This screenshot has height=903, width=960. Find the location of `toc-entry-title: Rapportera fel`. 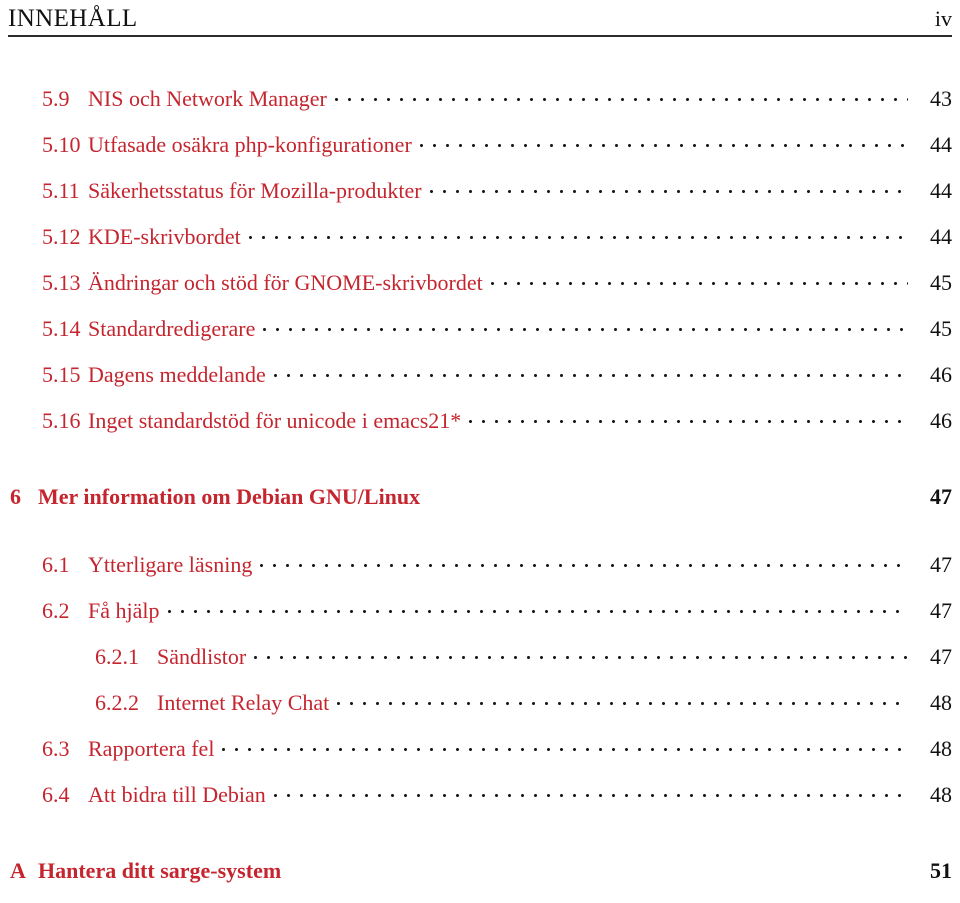

toc-entry-title: Rapportera fel is located at coordinates (153, 749).